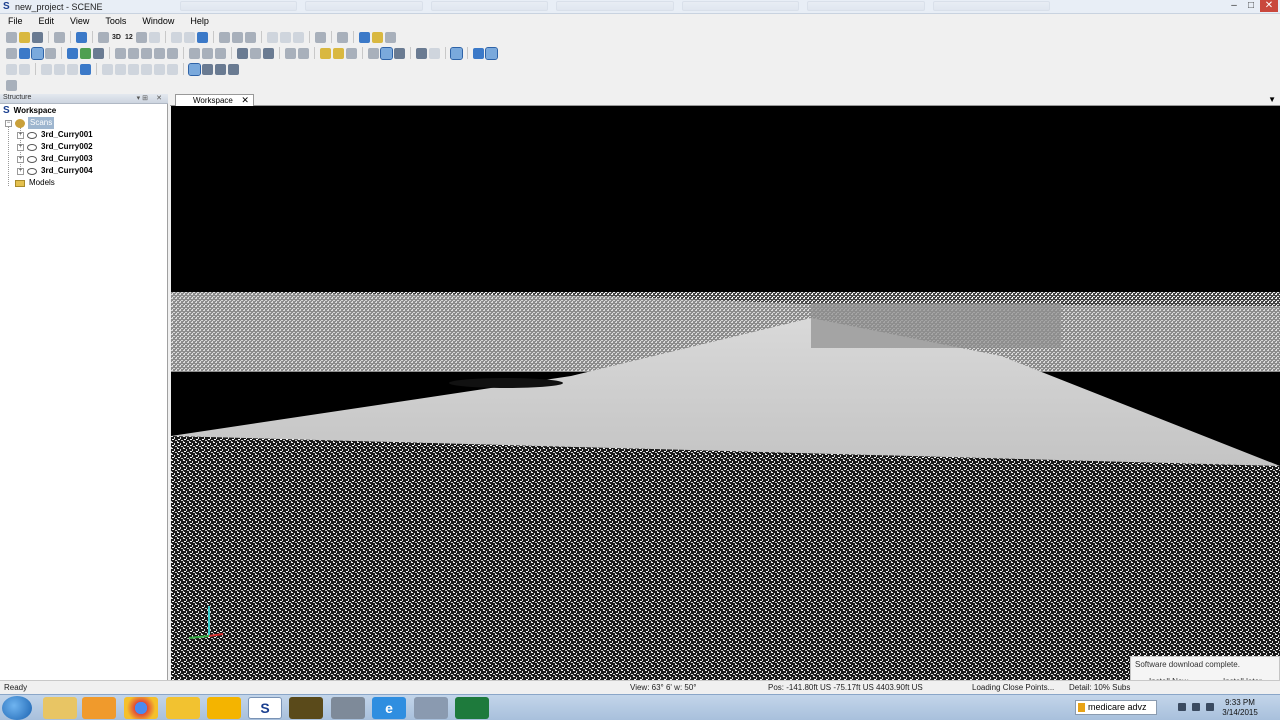  Describe the element at coordinates (265, 708) in the screenshot. I see `scene-icon: S` at that location.